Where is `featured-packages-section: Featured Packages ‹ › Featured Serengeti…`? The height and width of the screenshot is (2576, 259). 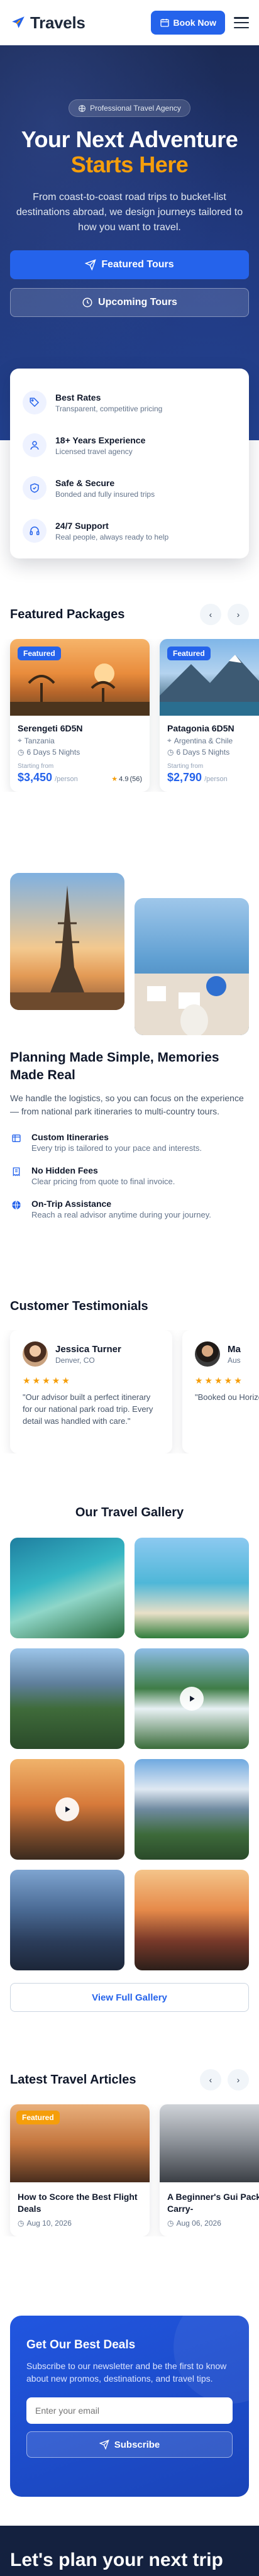
featured-packages-section: Featured Packages ‹ › Featured Serengeti… is located at coordinates (129, 698).